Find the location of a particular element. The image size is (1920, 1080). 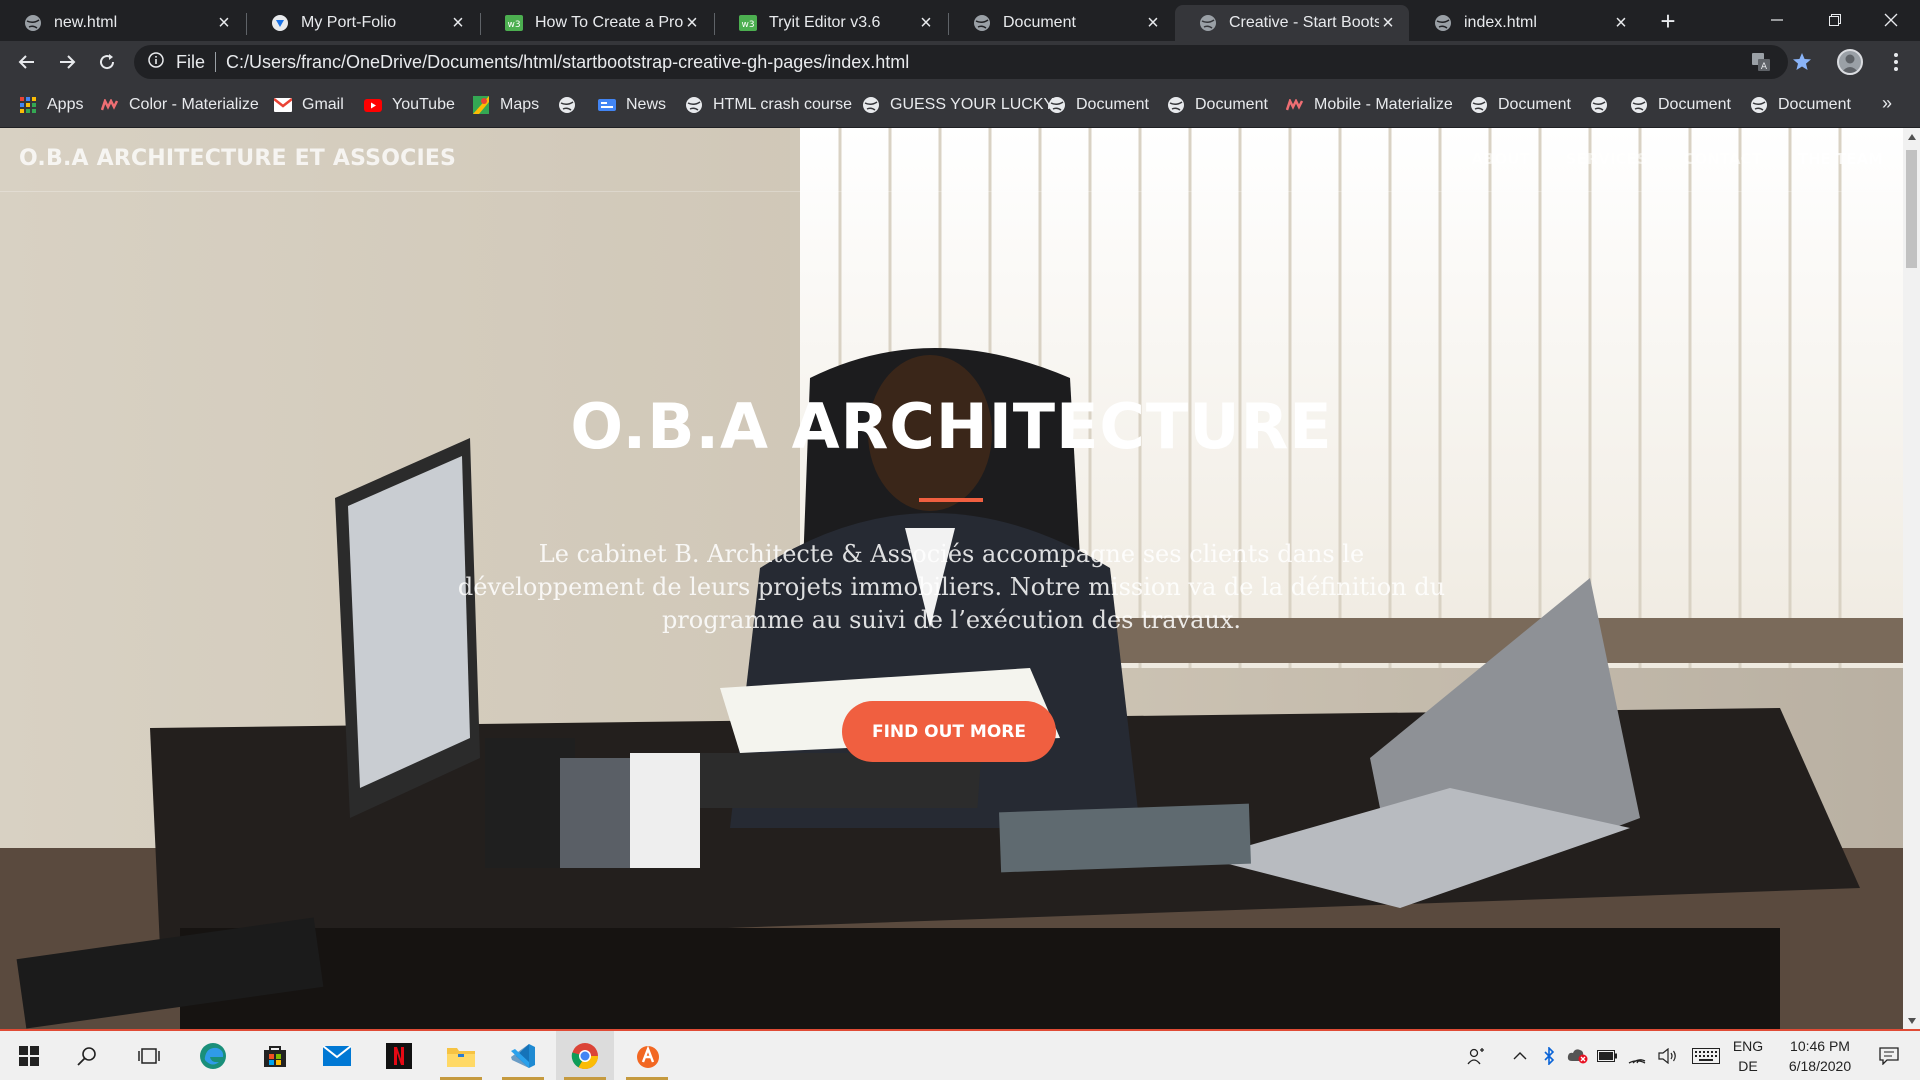

tab-index-html: index.html × is located at coordinates (1526, 23).